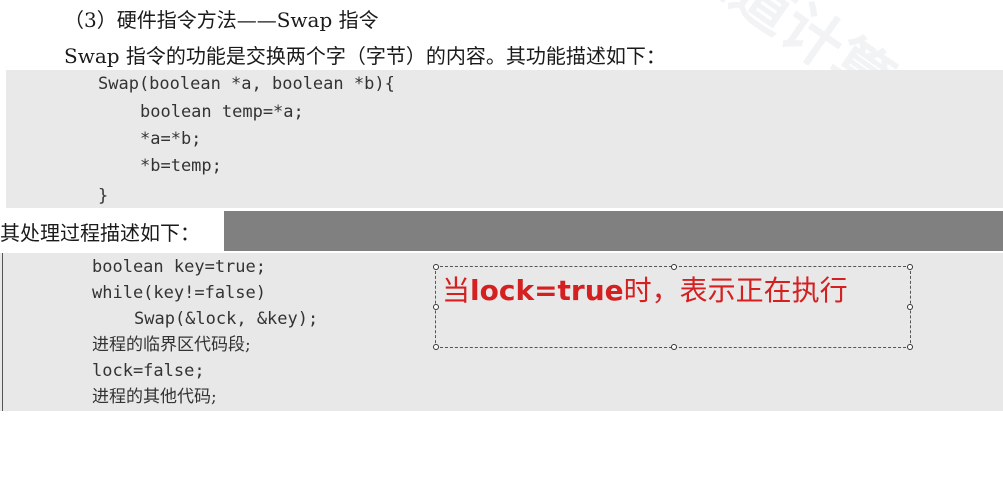 Image resolution: width=1003 pixels, height=499 pixels. What do you see at coordinates (613, 231) in the screenshot?
I see `divider-bar` at bounding box center [613, 231].